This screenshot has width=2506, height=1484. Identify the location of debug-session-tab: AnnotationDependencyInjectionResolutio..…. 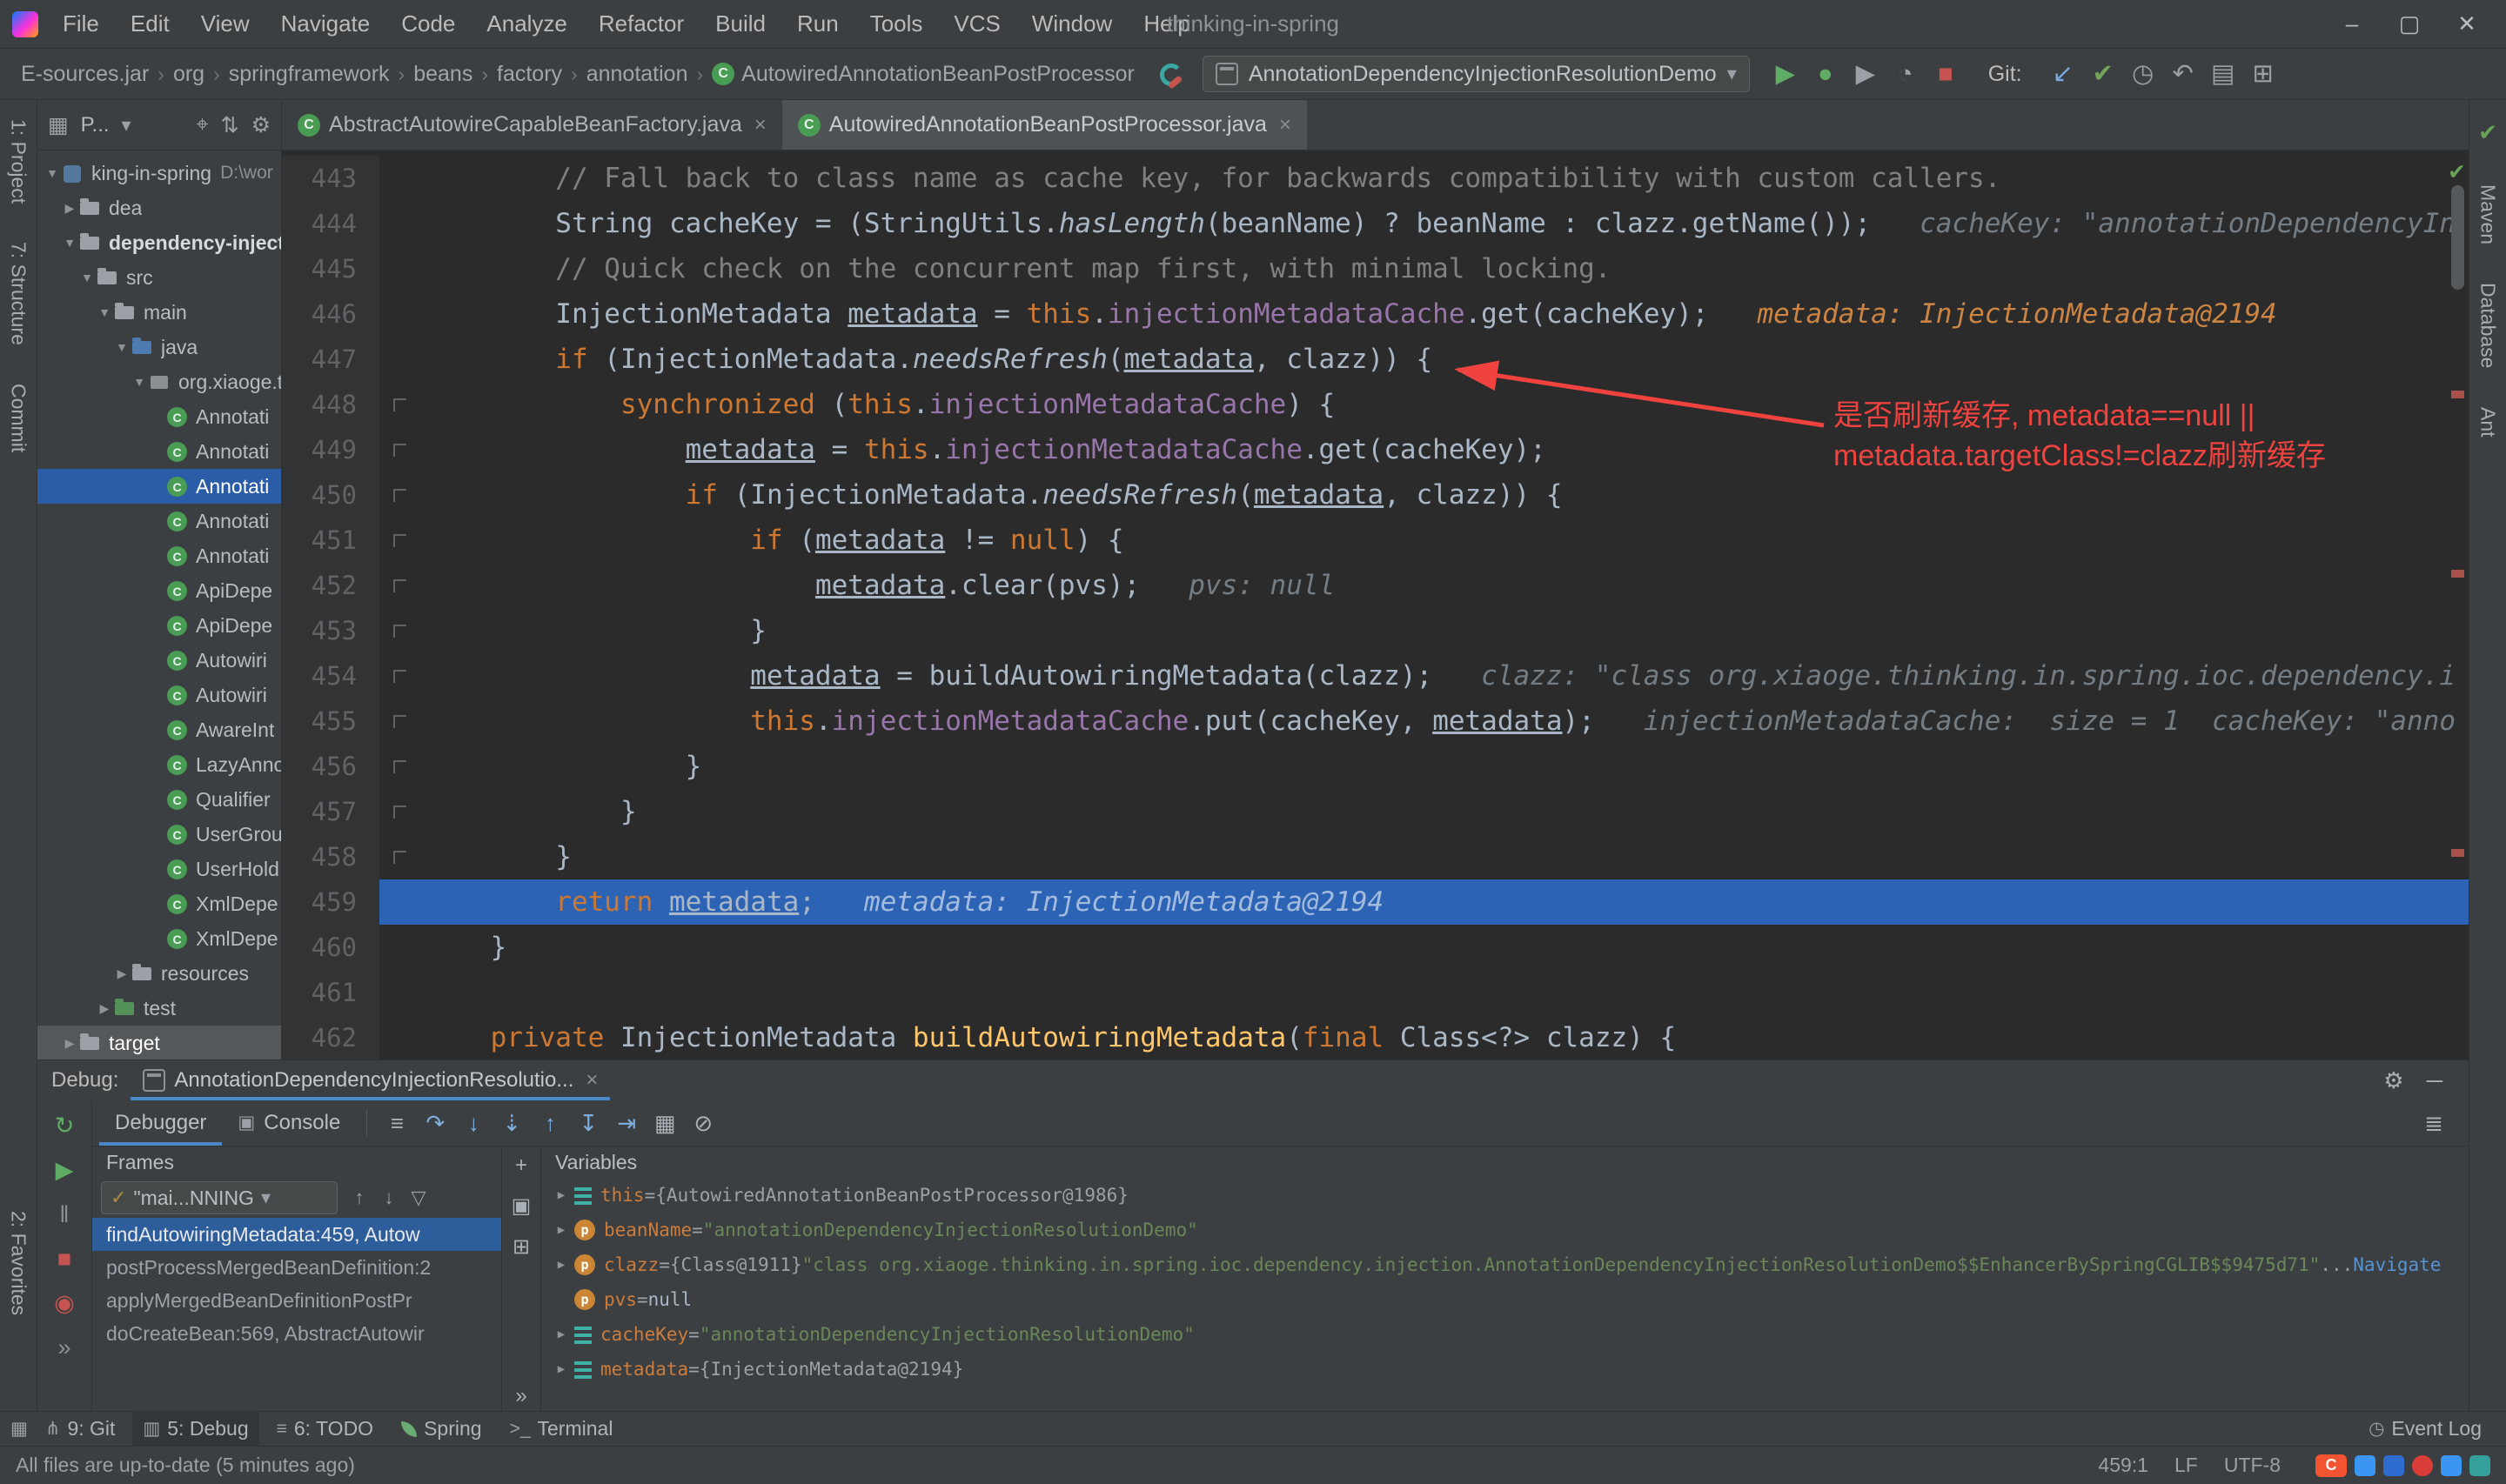
(371, 1080).